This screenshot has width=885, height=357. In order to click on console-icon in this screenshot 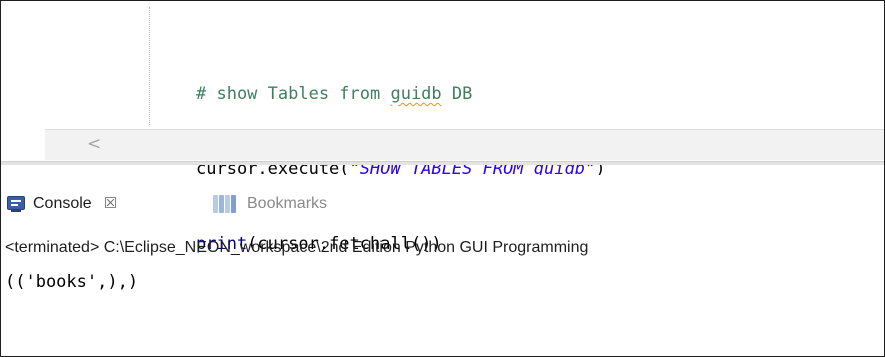, I will do `click(16, 204)`.